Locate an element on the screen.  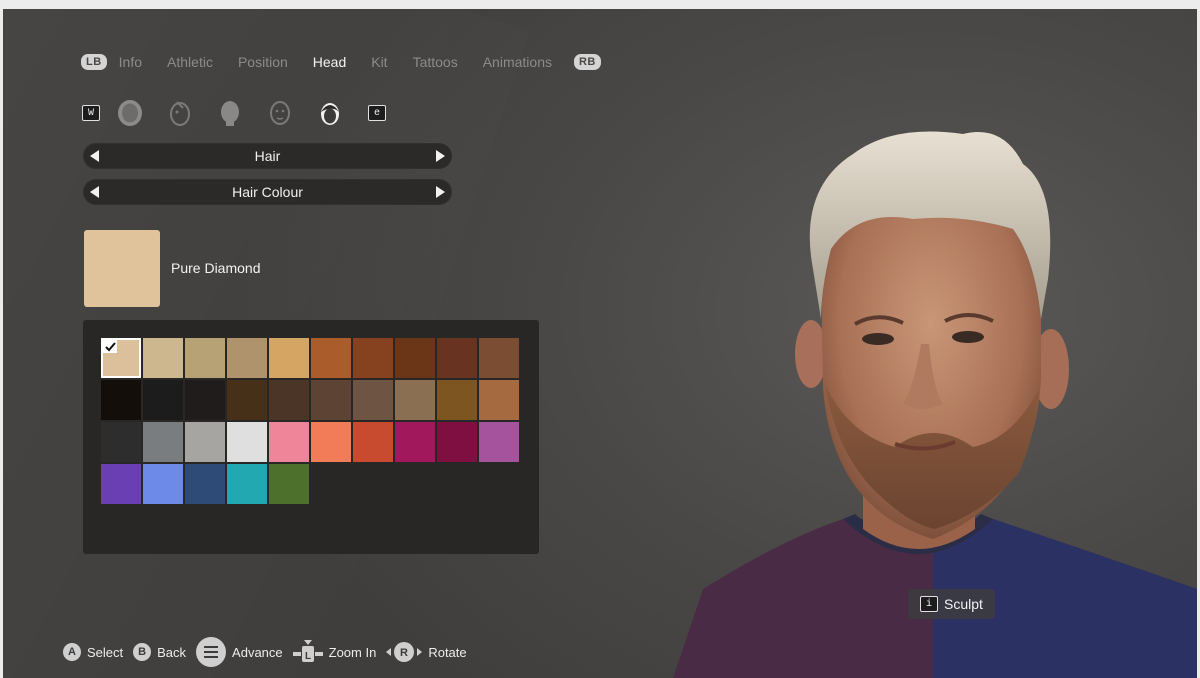
hair-colour-prev-arrow-icon is located at coordinates (95, 192).